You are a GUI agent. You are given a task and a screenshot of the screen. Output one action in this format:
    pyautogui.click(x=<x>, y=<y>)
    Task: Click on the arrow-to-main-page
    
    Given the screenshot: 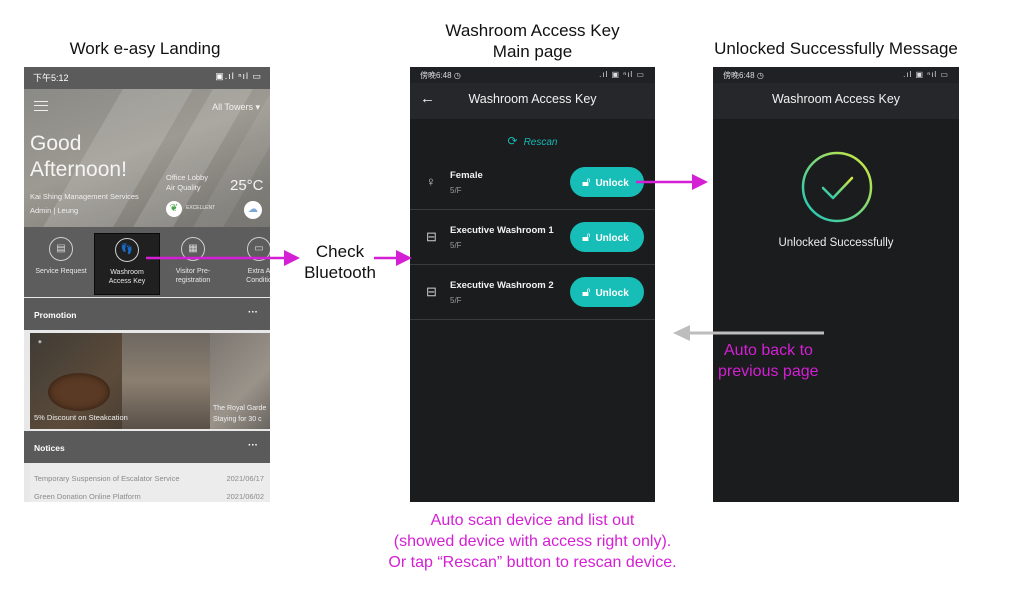 What is the action you would take?
    pyautogui.click(x=393, y=258)
    